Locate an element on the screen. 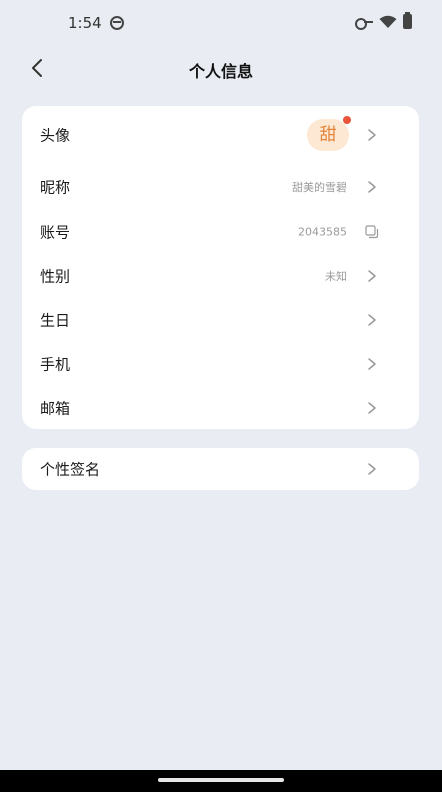 The width and height of the screenshot is (442, 792). phone-label: 手机 is located at coordinates (55, 364).